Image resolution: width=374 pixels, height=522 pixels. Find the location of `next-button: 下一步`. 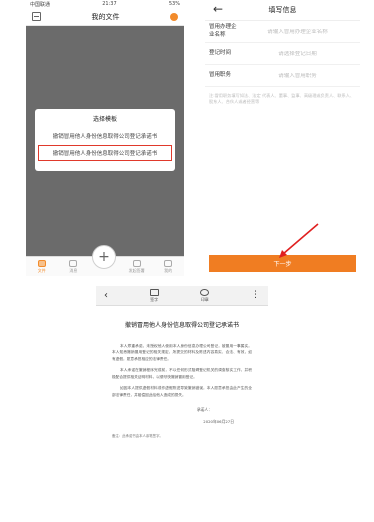

next-button: 下一步 is located at coordinates (282, 263).